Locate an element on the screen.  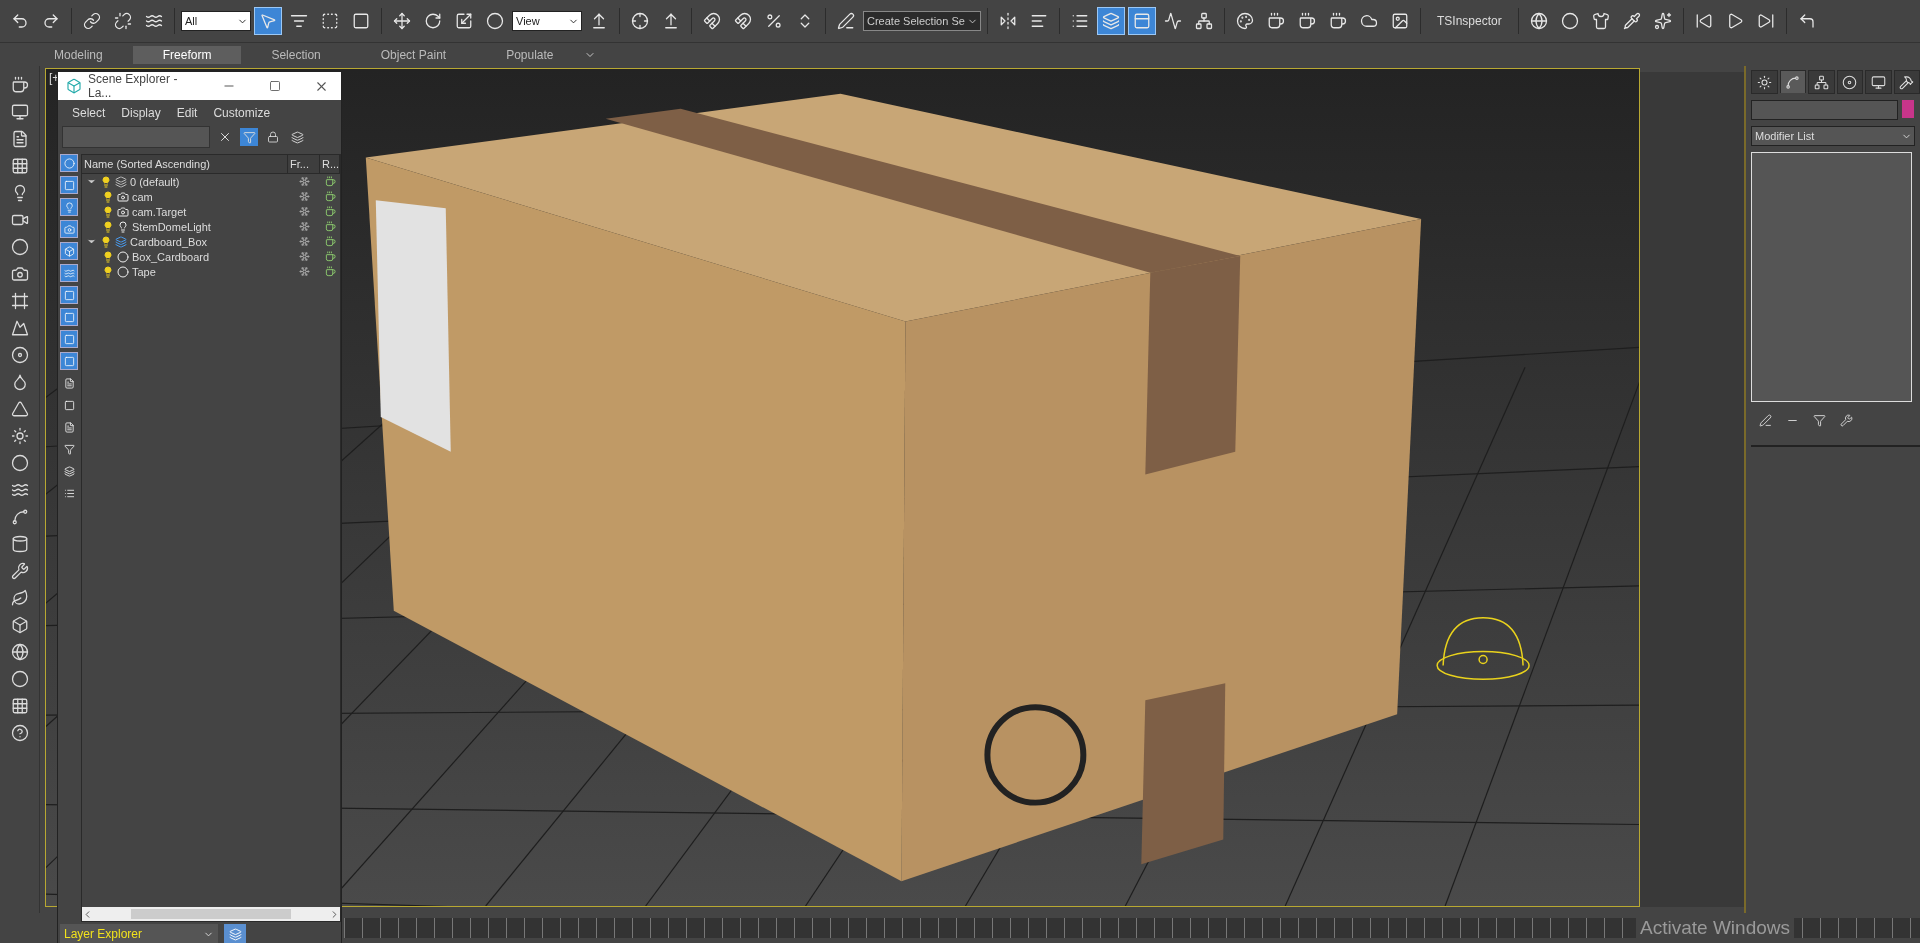
dropdown: View is located at coordinates (547, 21).